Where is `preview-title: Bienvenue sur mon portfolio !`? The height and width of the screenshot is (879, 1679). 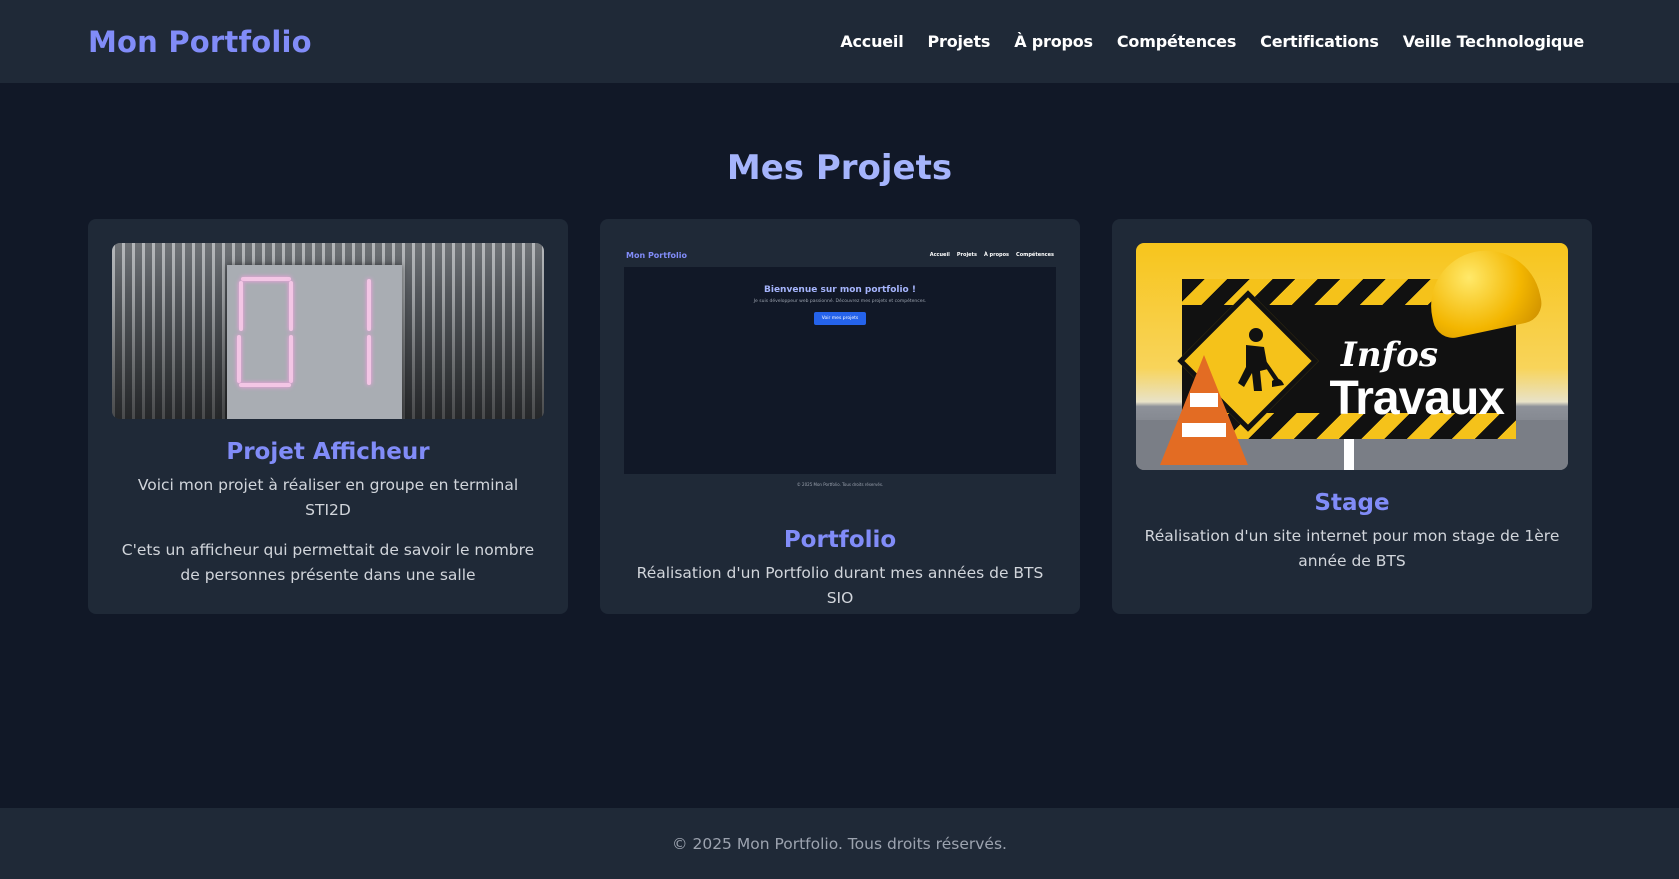 preview-title: Bienvenue sur mon portfolio ! is located at coordinates (840, 290).